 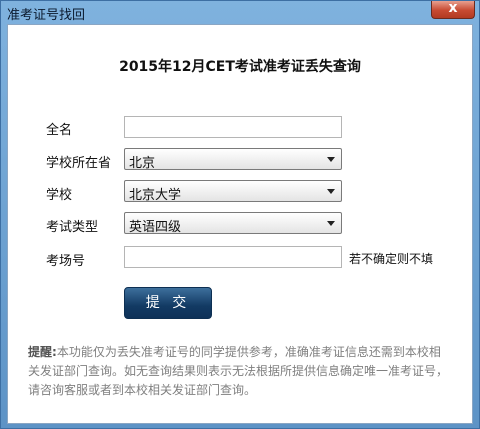 I want to click on notice-label: 提醒:, so click(x=42, y=352).